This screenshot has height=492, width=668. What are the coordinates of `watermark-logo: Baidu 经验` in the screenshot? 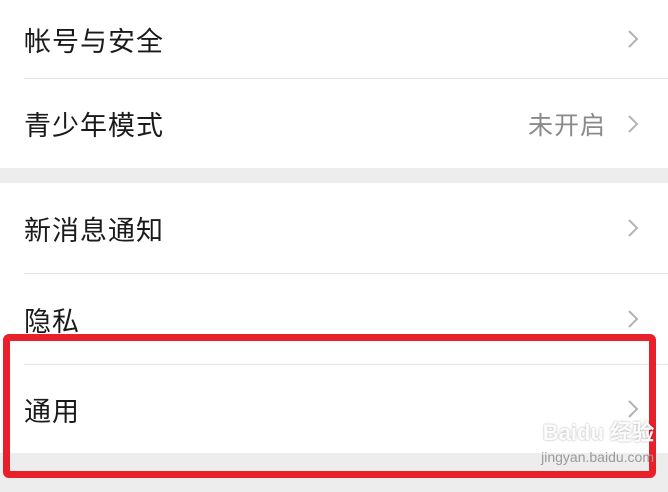 It's located at (598, 432).